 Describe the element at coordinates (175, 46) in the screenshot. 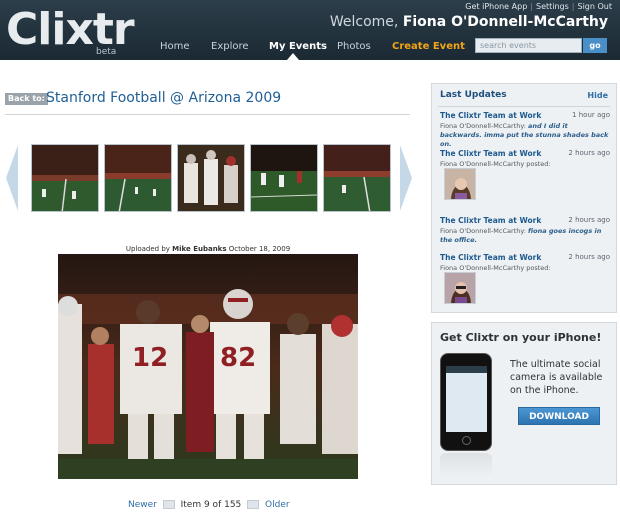

I see `nav-home: Home` at that location.